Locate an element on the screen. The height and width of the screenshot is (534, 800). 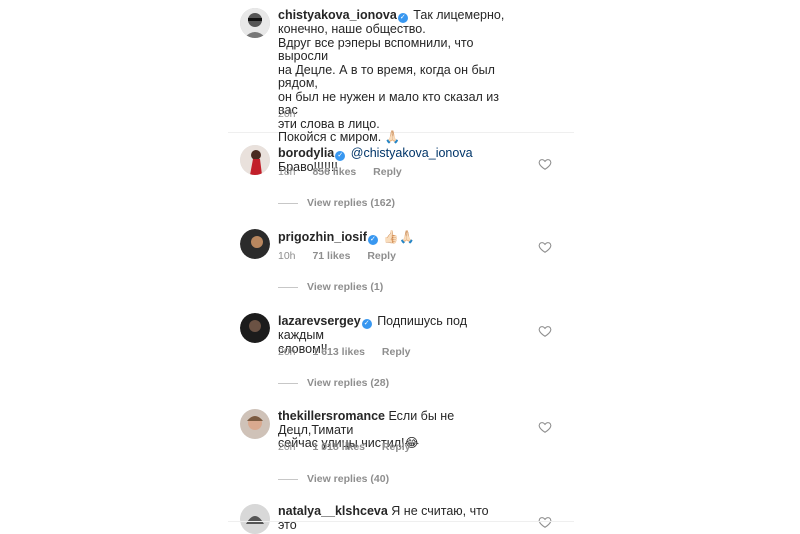
comment-line: Покойся с миром. 🙏🏻 is located at coordinates (339, 137).